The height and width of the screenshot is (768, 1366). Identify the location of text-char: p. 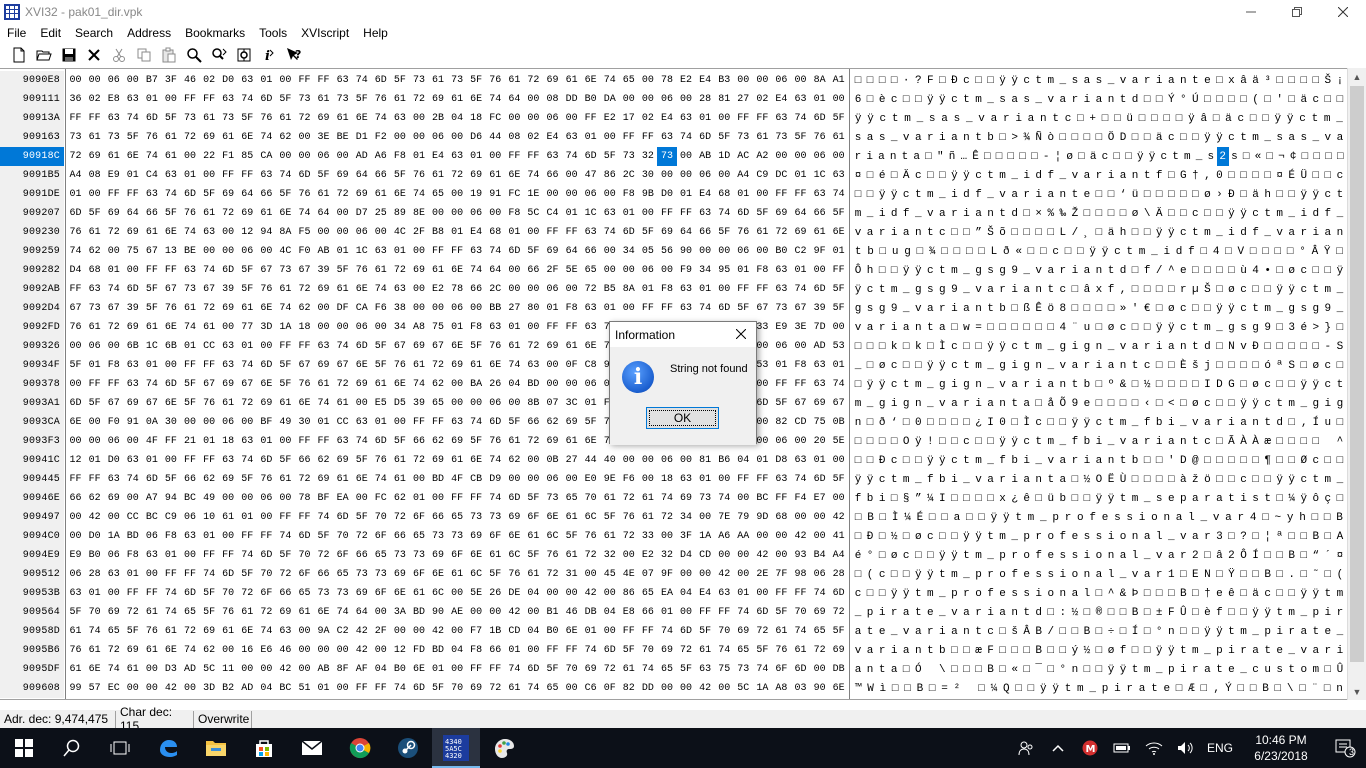
(1268, 631).